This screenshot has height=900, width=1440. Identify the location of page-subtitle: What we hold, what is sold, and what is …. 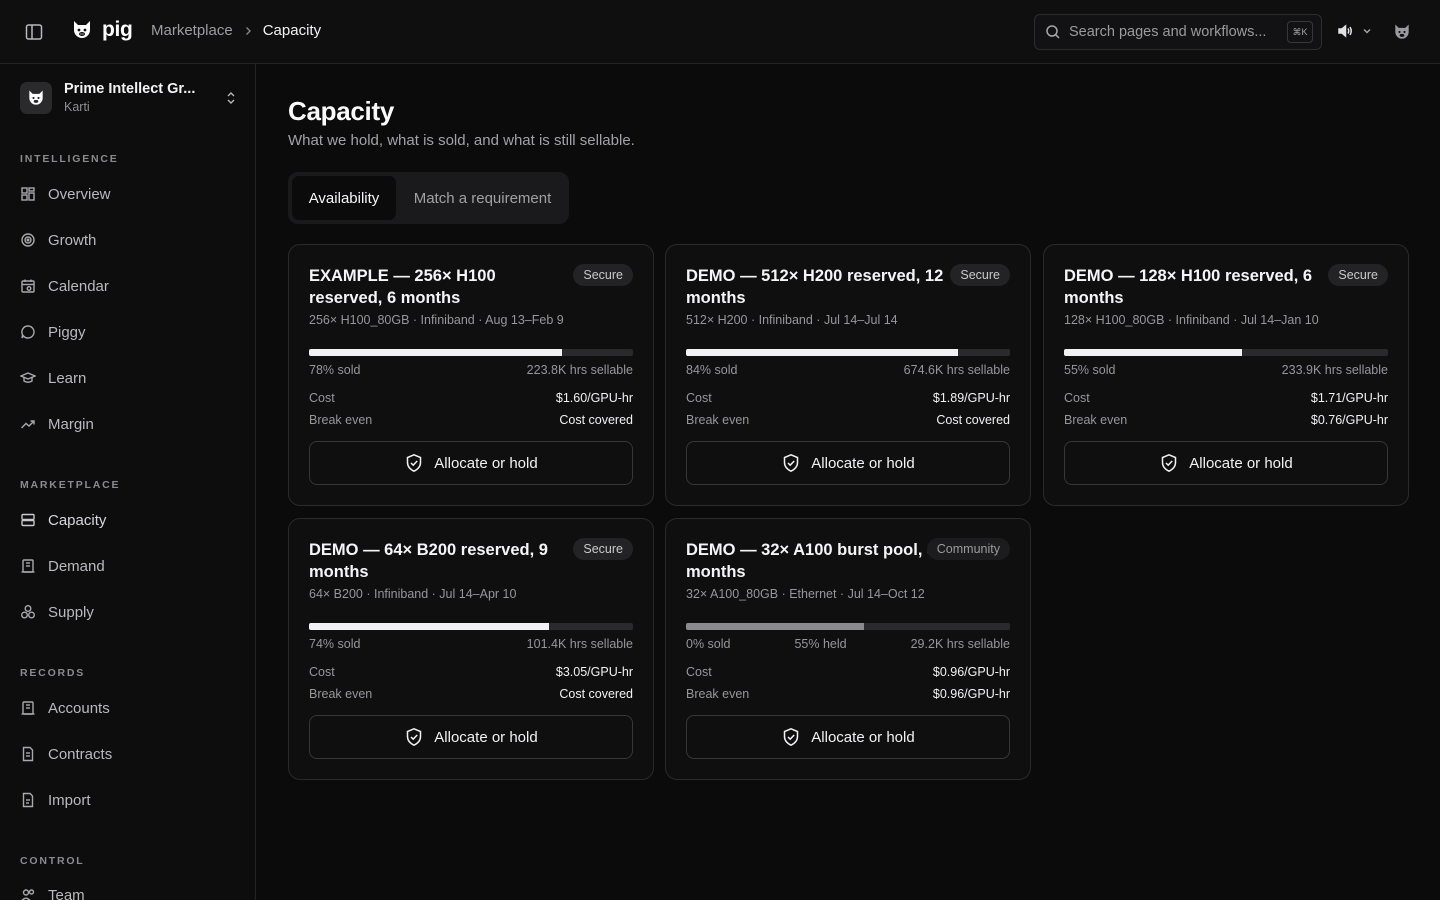
(461, 140).